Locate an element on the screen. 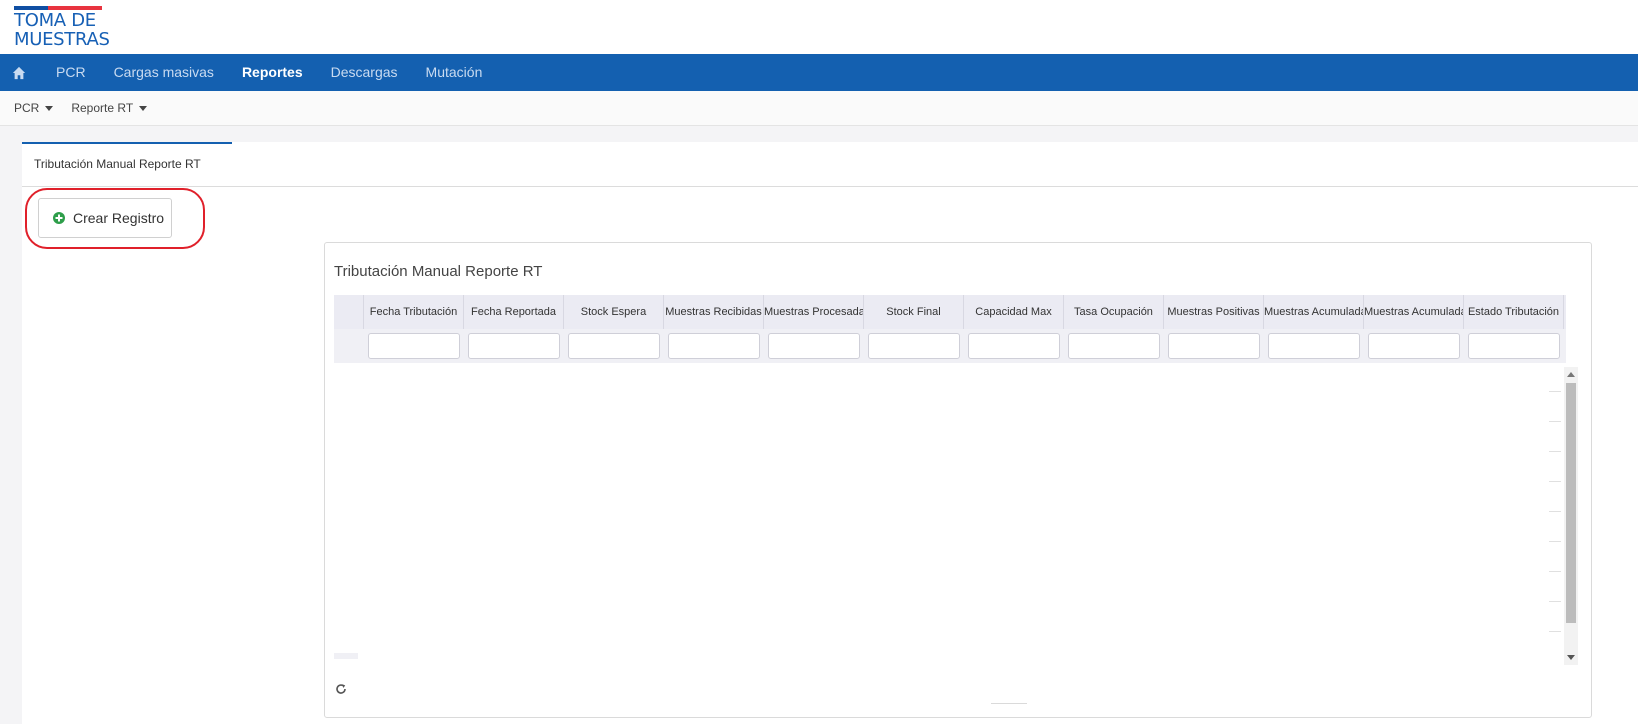 This screenshot has width=1638, height=724. row-dividers is located at coordinates (1555, 508).